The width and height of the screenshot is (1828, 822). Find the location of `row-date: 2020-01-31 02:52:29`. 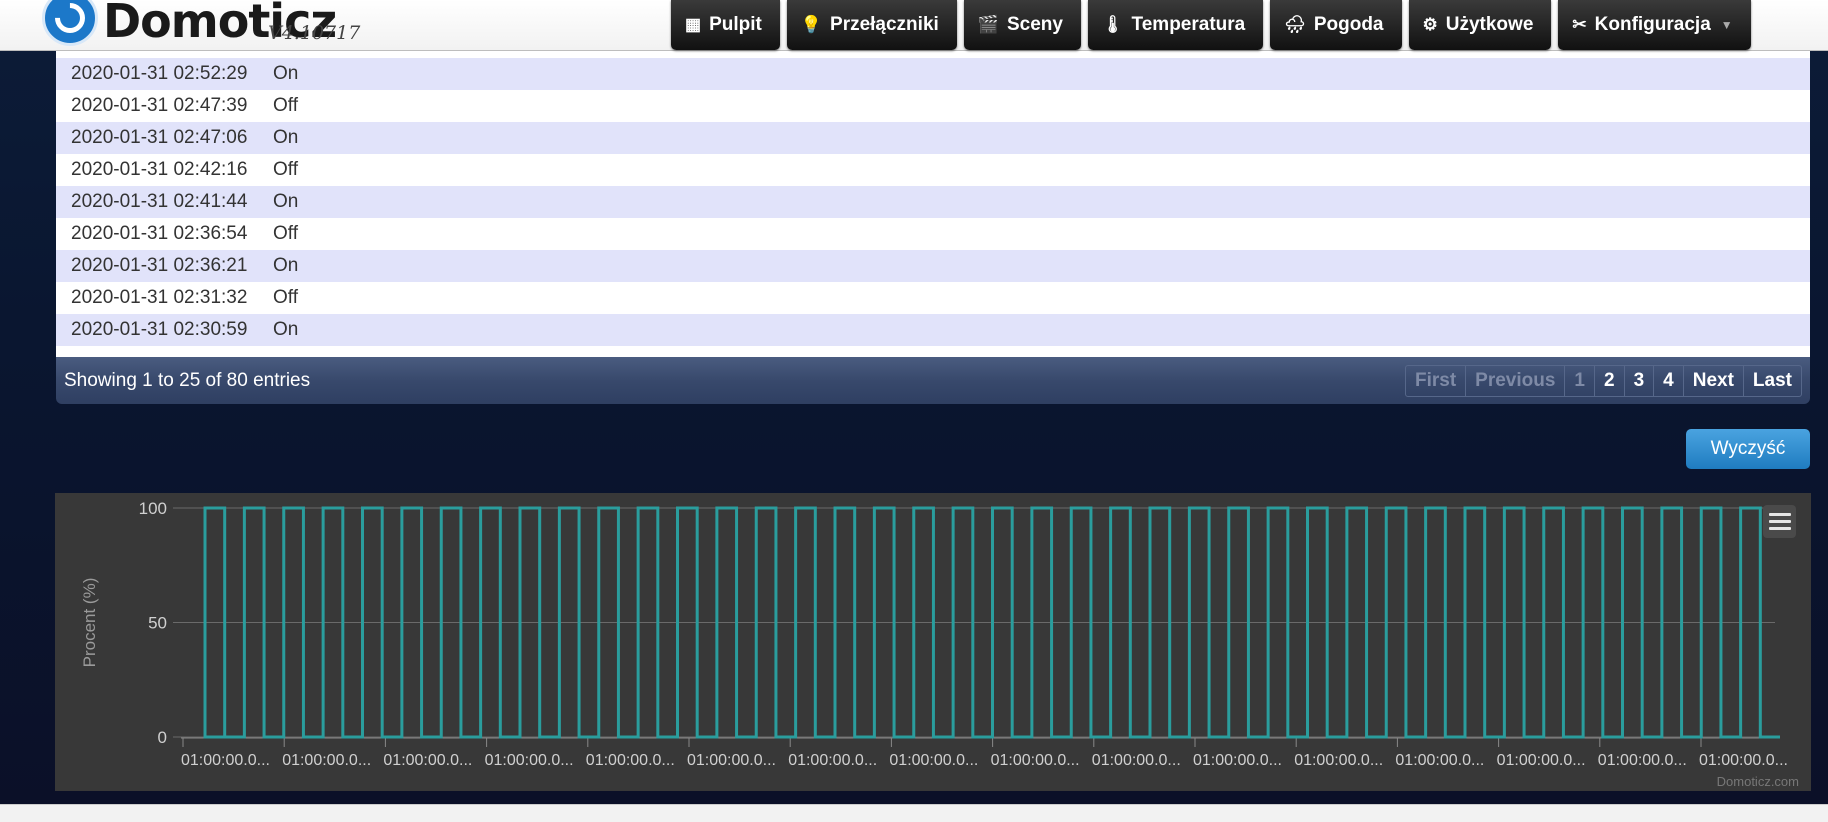

row-date: 2020-01-31 02:52:29 is located at coordinates (159, 73).